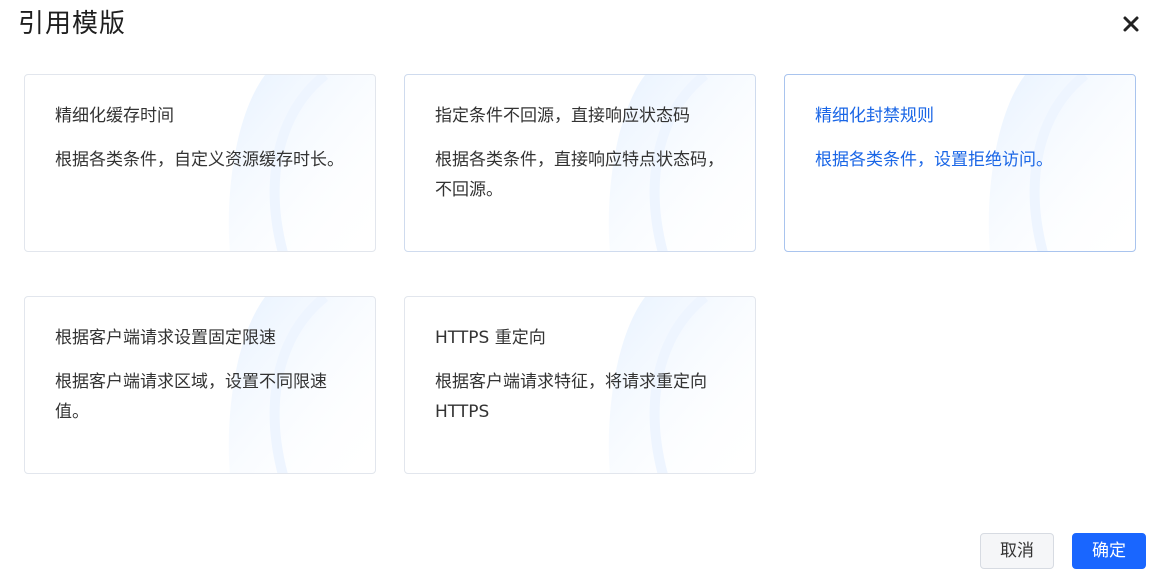 The width and height of the screenshot is (1160, 580). I want to click on template-card-https-redirect: HTTPS 重定向 根据客户端请求特征，将请求重定向 HTTPS, so click(580, 385).